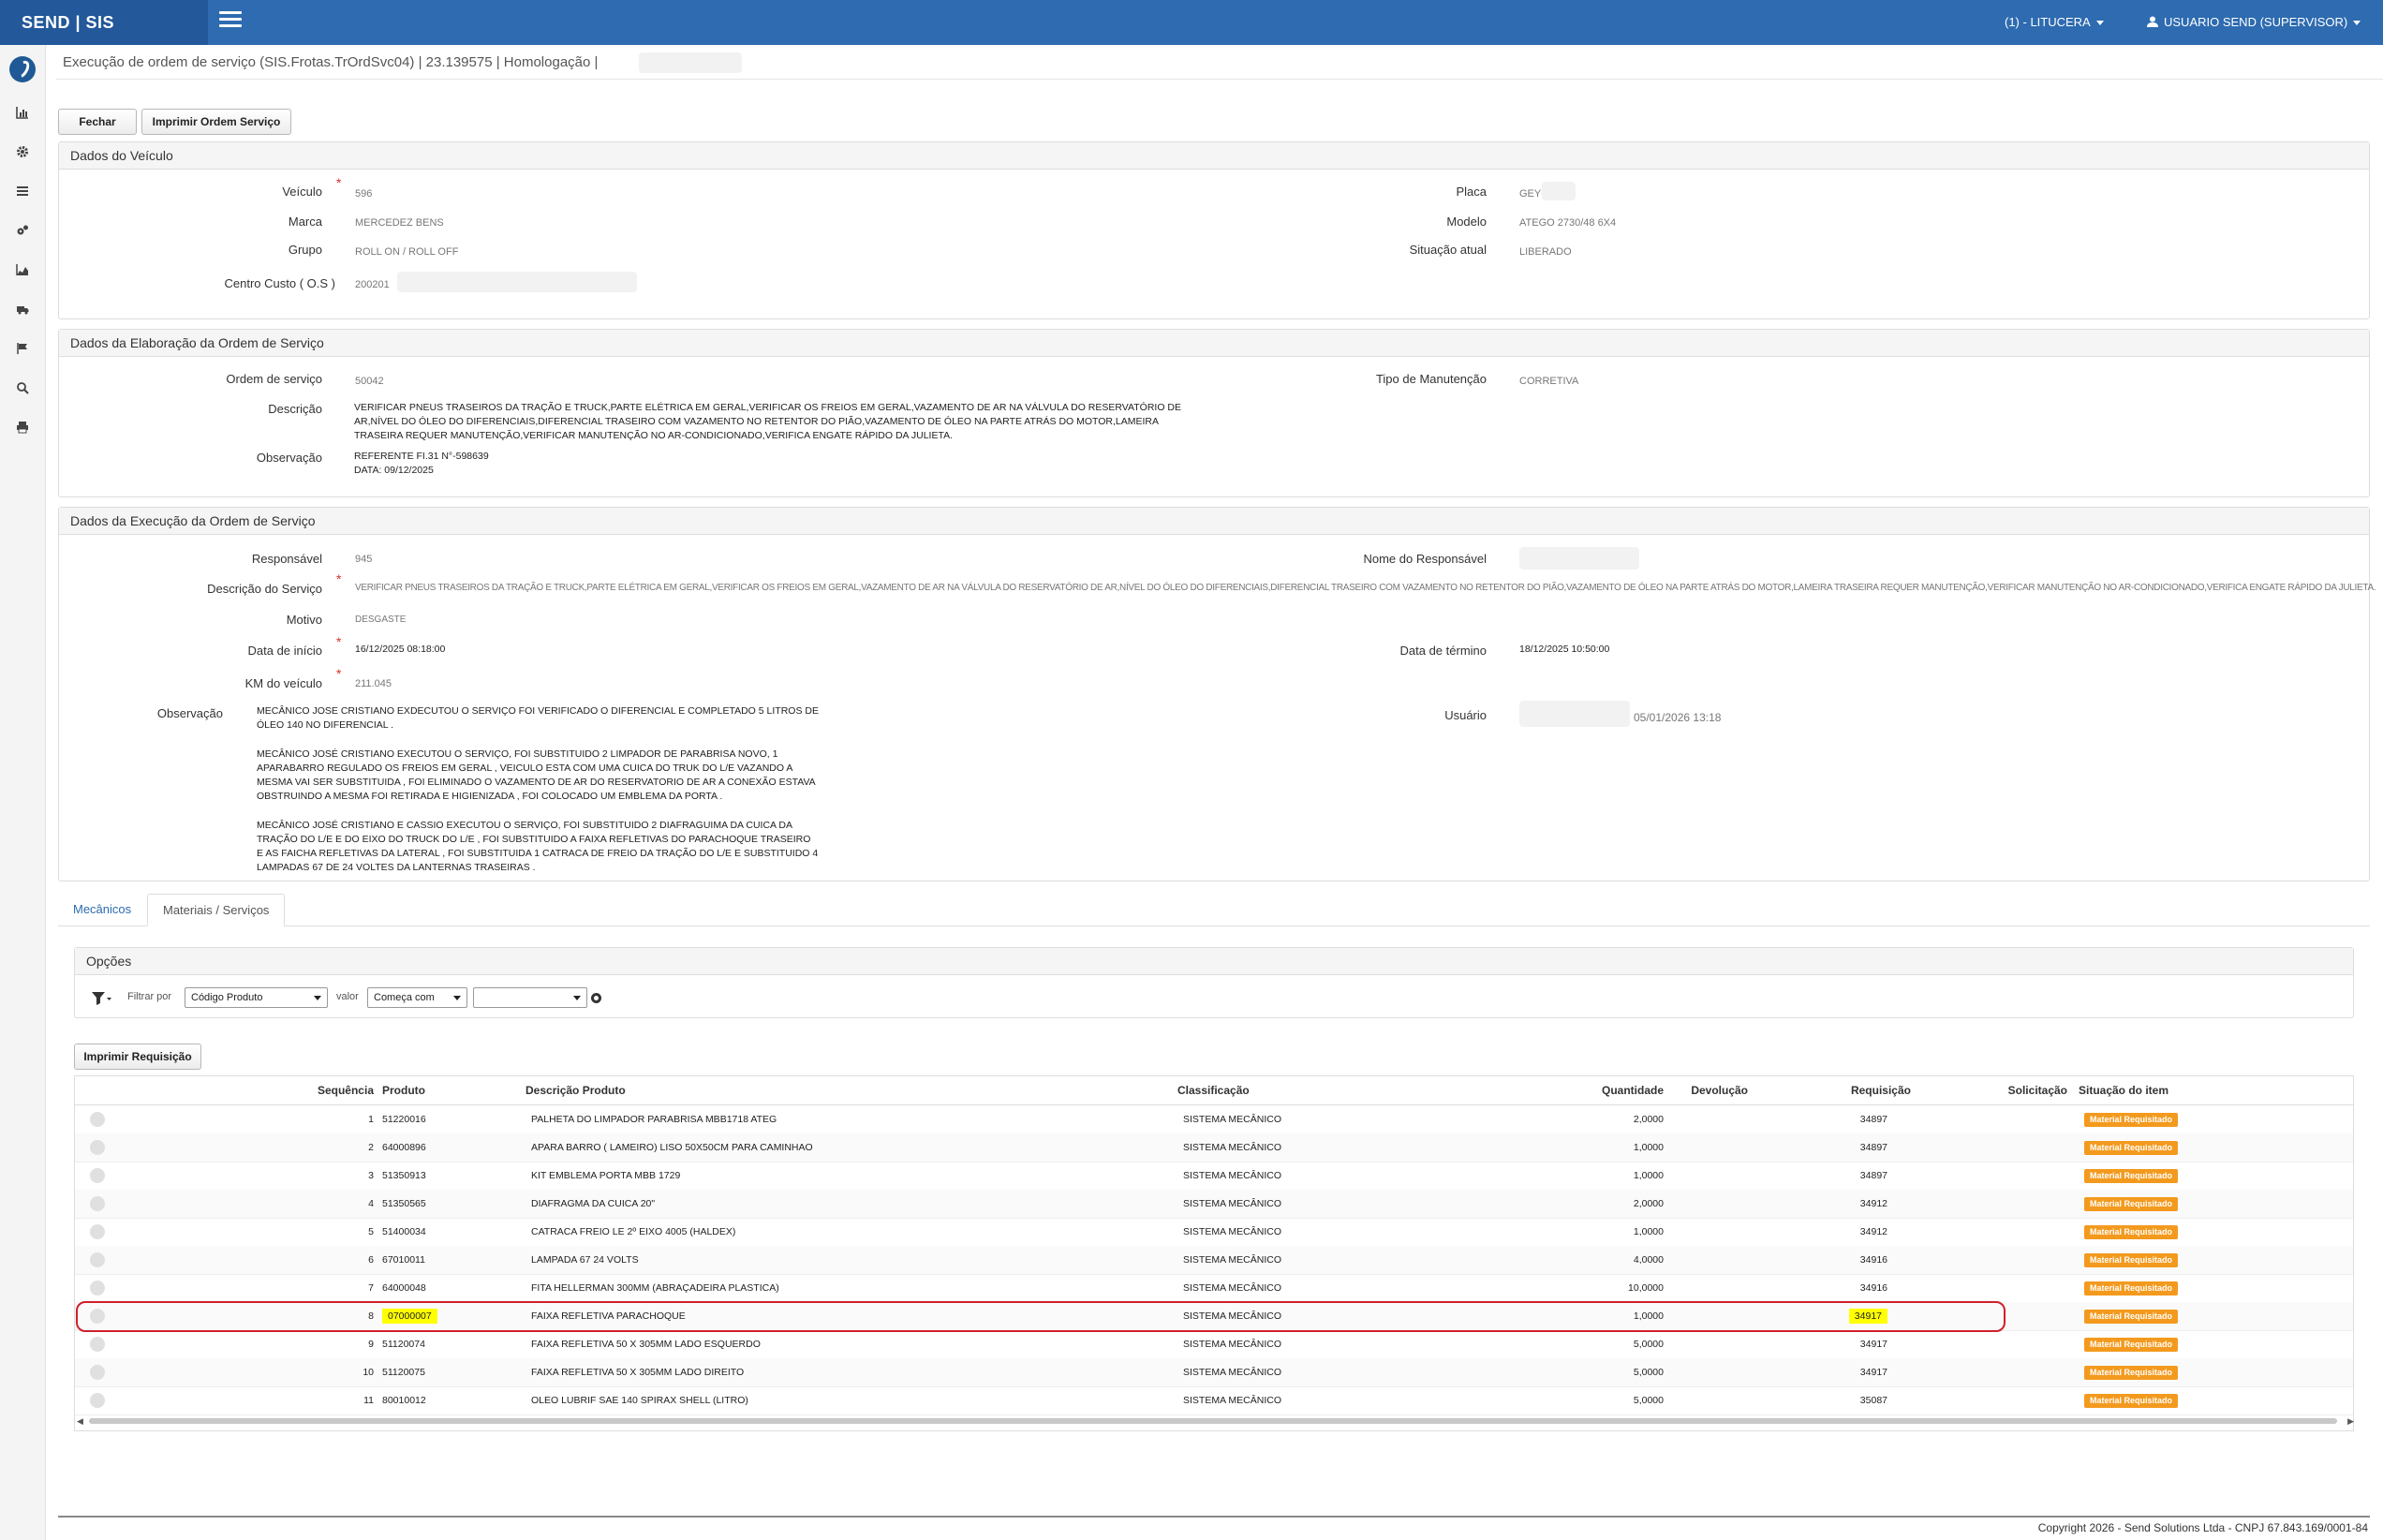 The width and height of the screenshot is (2383, 1540). I want to click on brand-logo: SEND | SIS, so click(104, 22).